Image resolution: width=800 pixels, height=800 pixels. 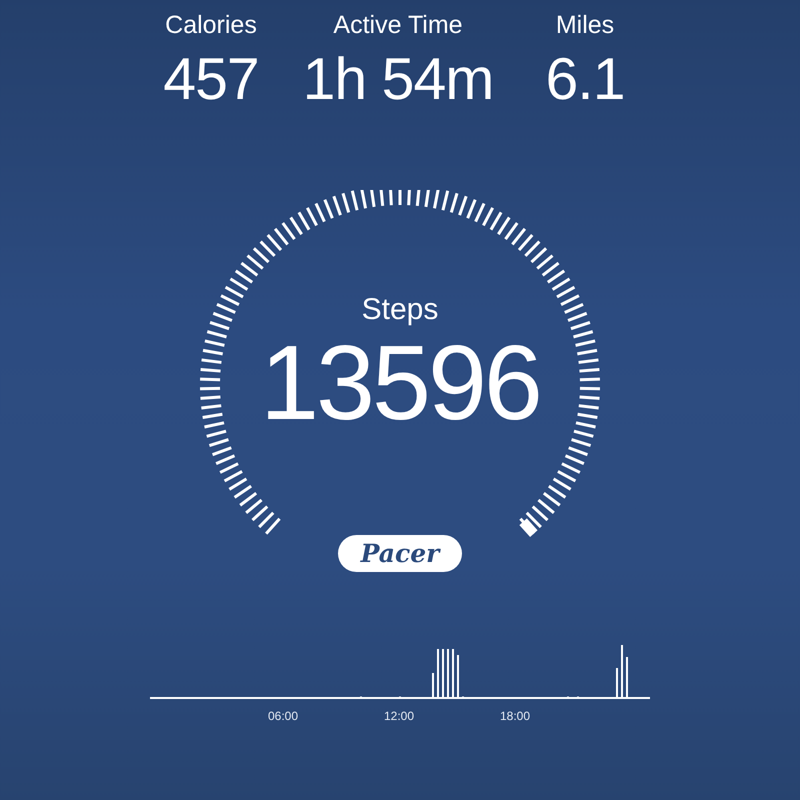 What do you see at coordinates (398, 79) in the screenshot?
I see `stat-value: 1h 54m` at bounding box center [398, 79].